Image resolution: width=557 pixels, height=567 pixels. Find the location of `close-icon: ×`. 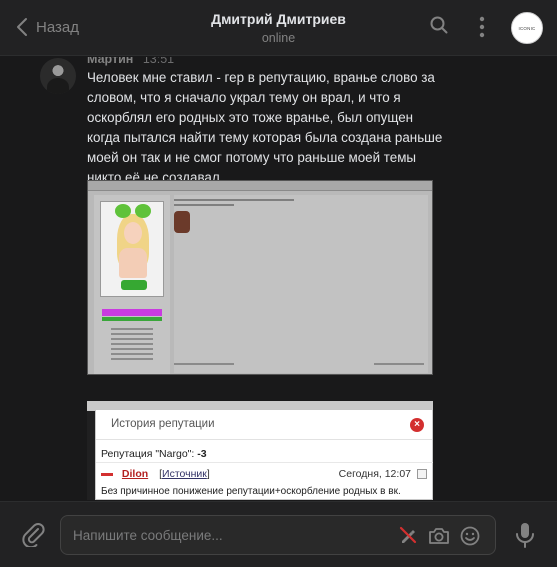

close-icon: × is located at coordinates (417, 425).